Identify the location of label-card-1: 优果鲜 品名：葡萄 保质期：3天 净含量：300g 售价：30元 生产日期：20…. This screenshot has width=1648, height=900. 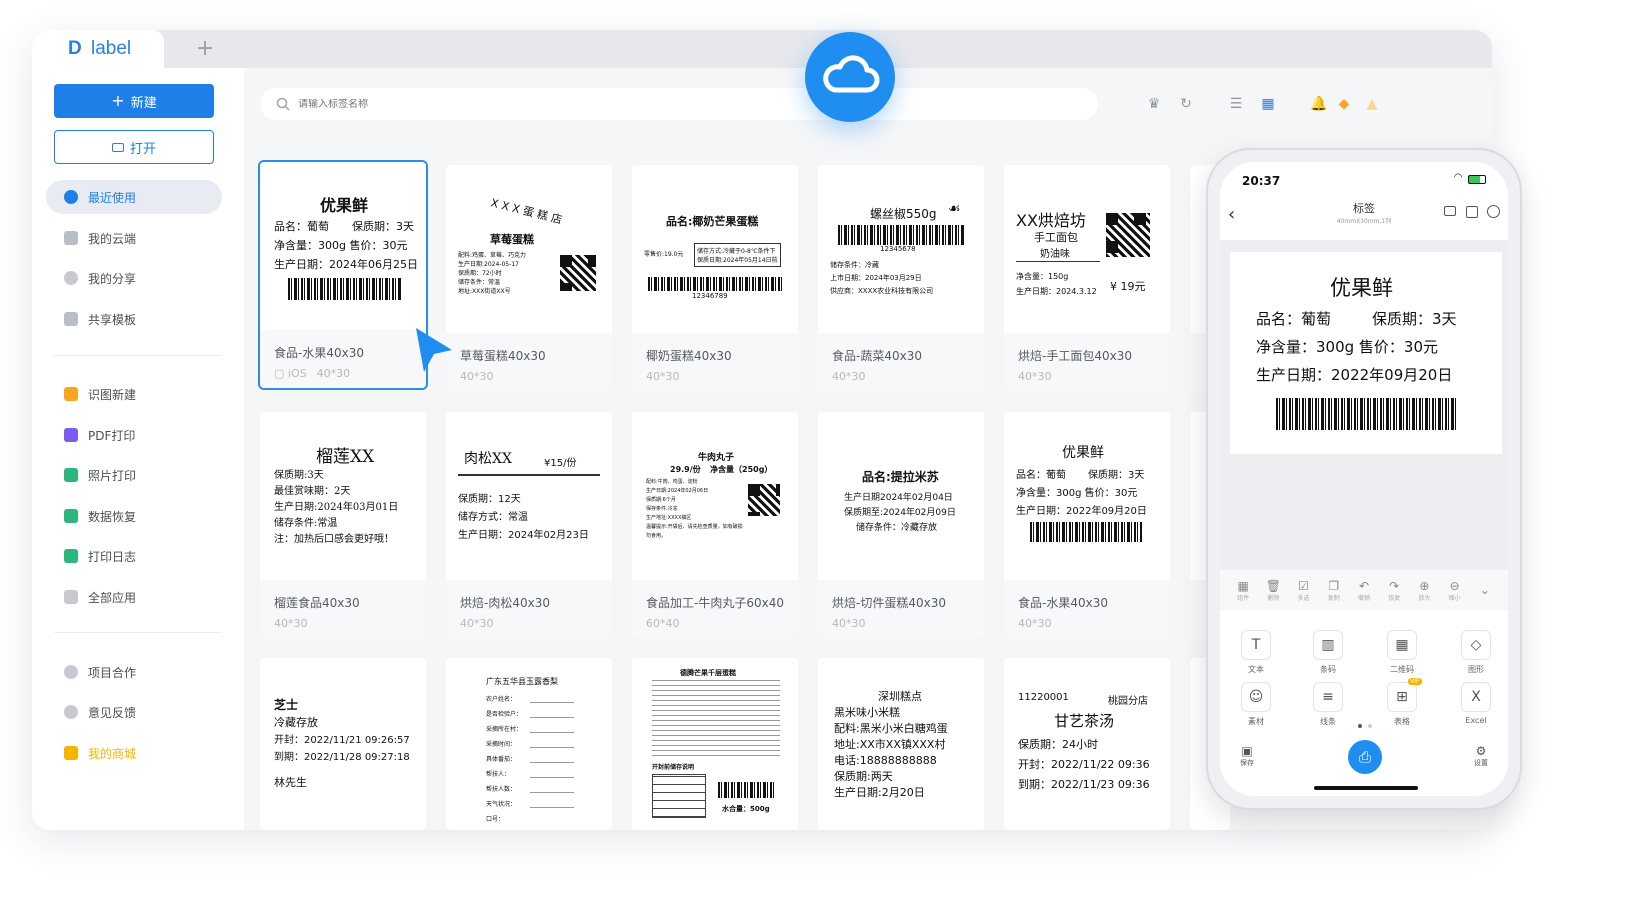
(343, 275).